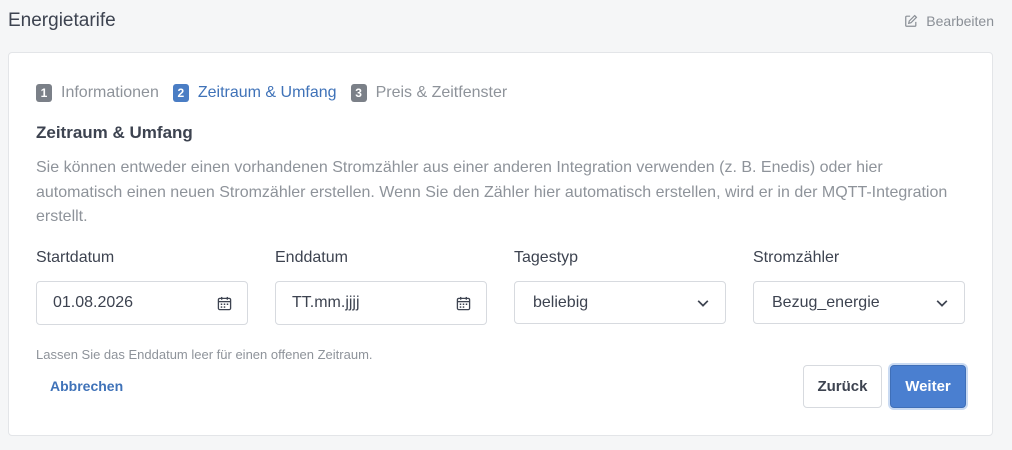  I want to click on start-date-field: Startdatum 01.08.2026, so click(142, 287).